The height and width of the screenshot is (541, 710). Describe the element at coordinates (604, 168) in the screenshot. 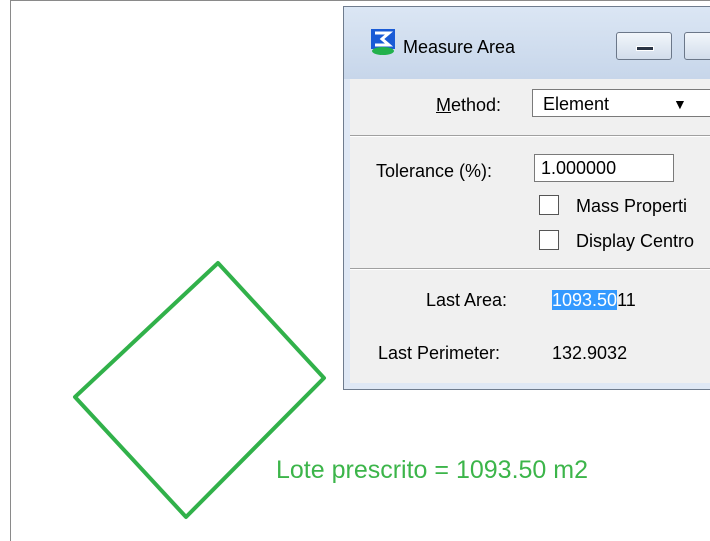

I see `tolerance-input` at that location.